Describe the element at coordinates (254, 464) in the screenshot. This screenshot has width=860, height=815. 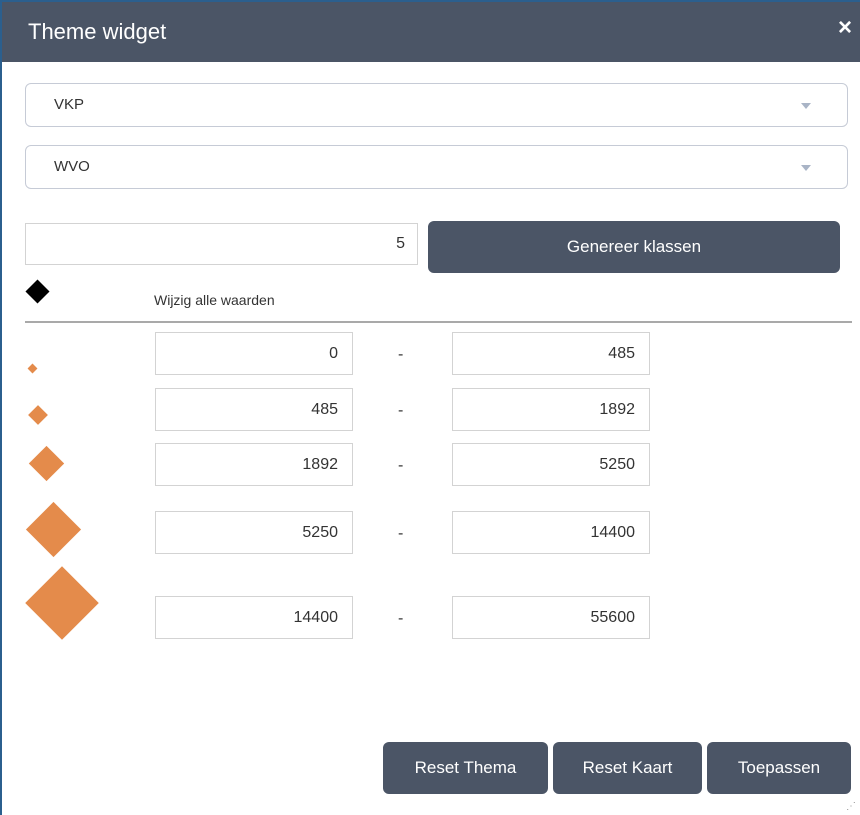
I see `class-from-input: 1892` at that location.